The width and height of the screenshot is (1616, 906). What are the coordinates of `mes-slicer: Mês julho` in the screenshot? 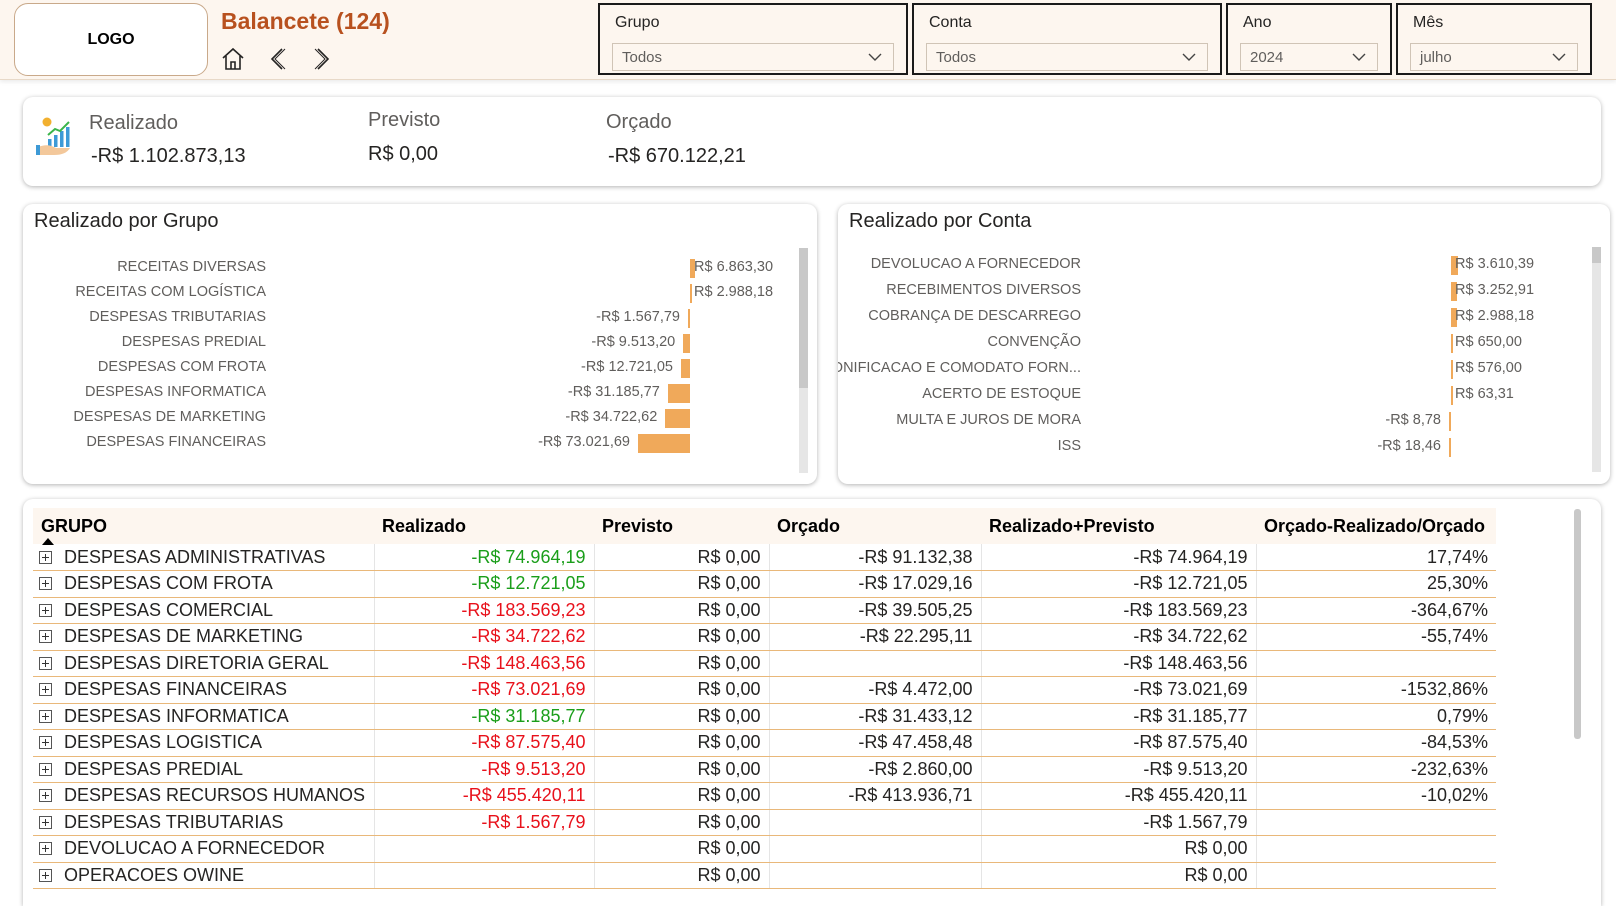 It's located at (1494, 39).